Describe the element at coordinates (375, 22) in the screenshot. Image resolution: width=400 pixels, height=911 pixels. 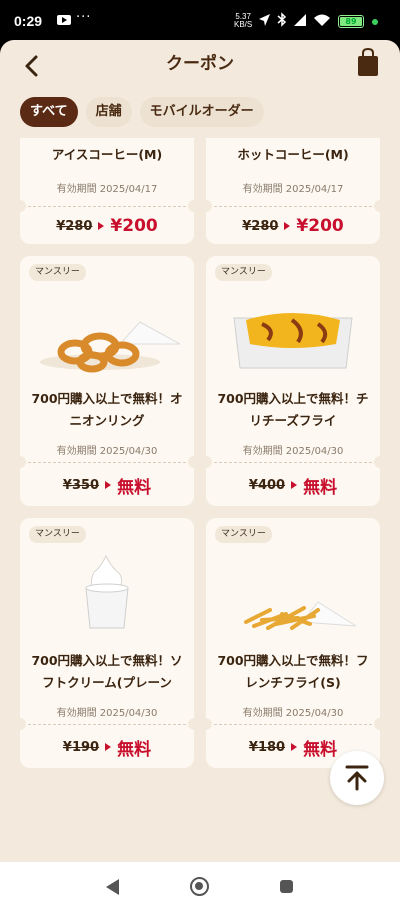
I see `charging-dot` at that location.